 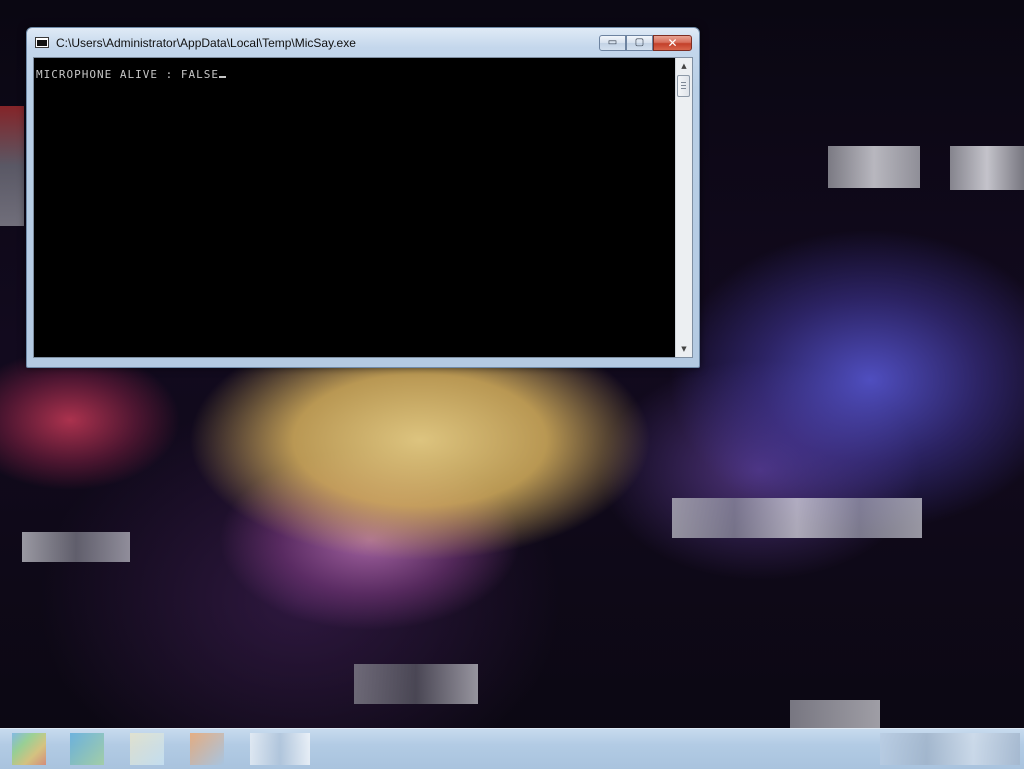 I want to click on maximize-button: ▢, so click(x=639, y=43).